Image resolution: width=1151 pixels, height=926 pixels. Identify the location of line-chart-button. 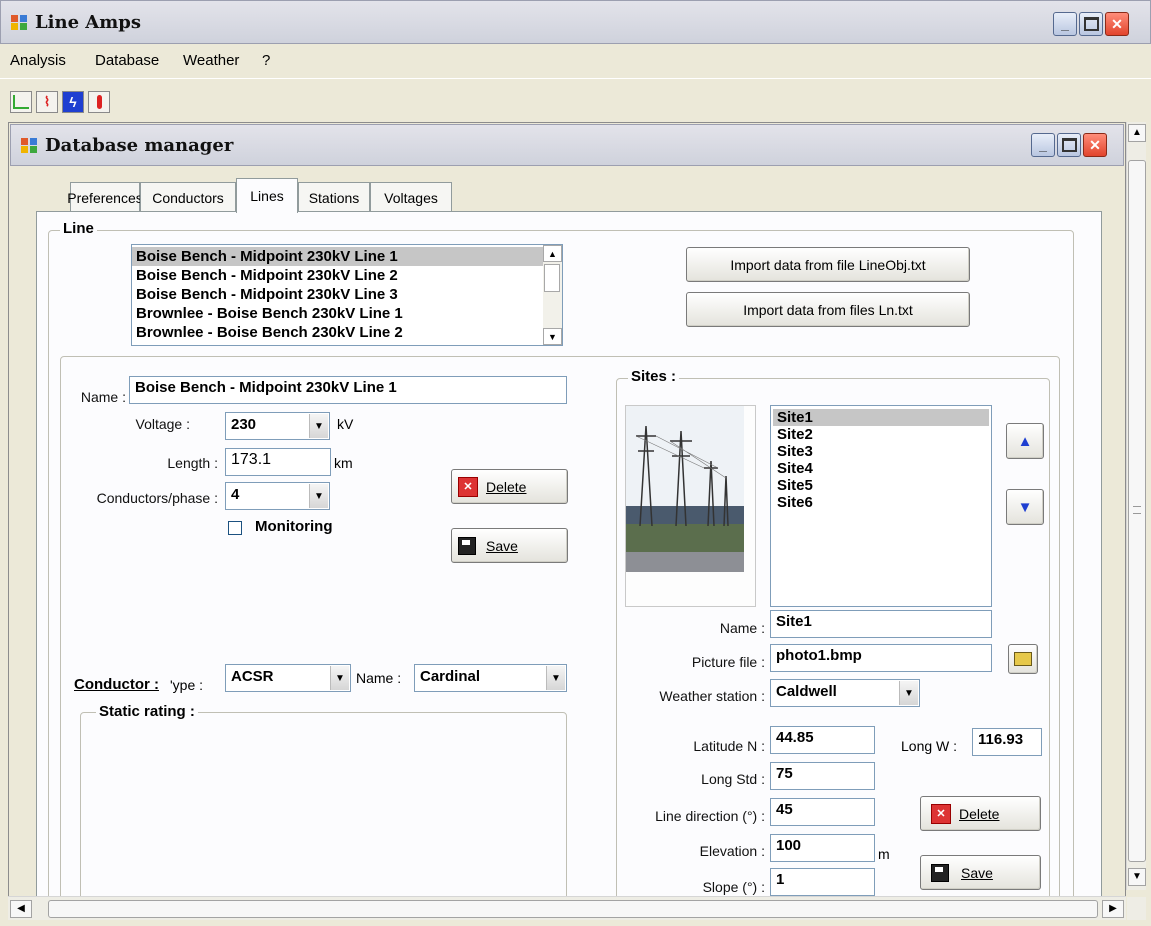
(21, 102).